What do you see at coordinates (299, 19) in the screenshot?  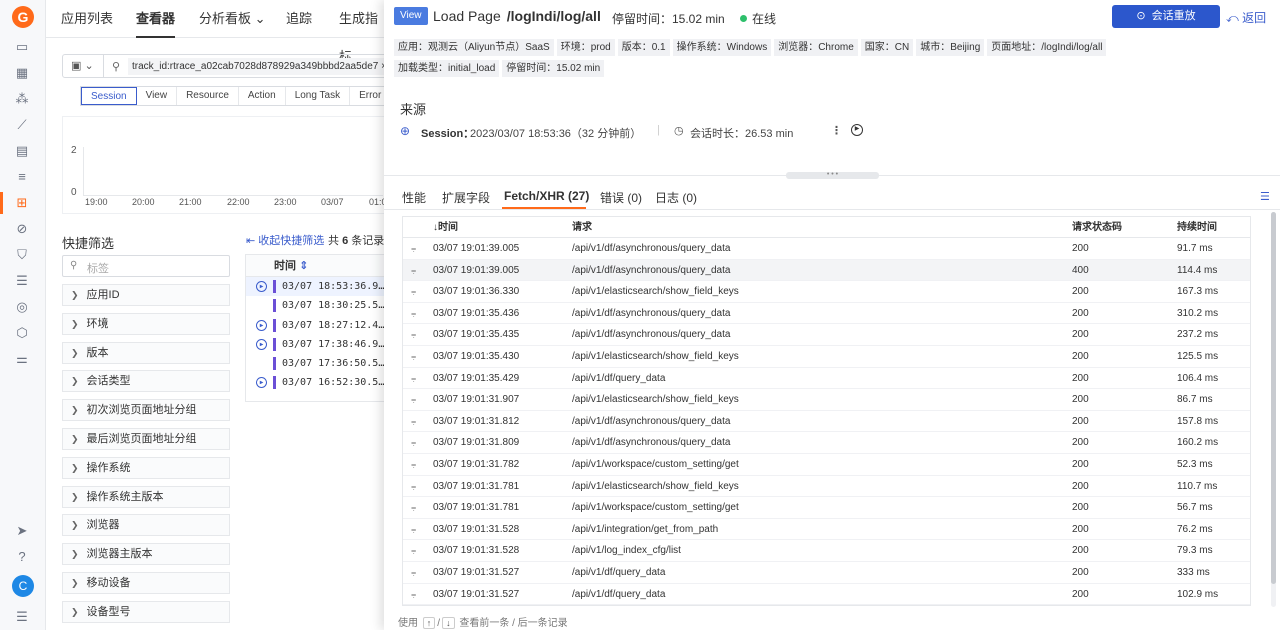 I see `nav-tracking: 追踪` at bounding box center [299, 19].